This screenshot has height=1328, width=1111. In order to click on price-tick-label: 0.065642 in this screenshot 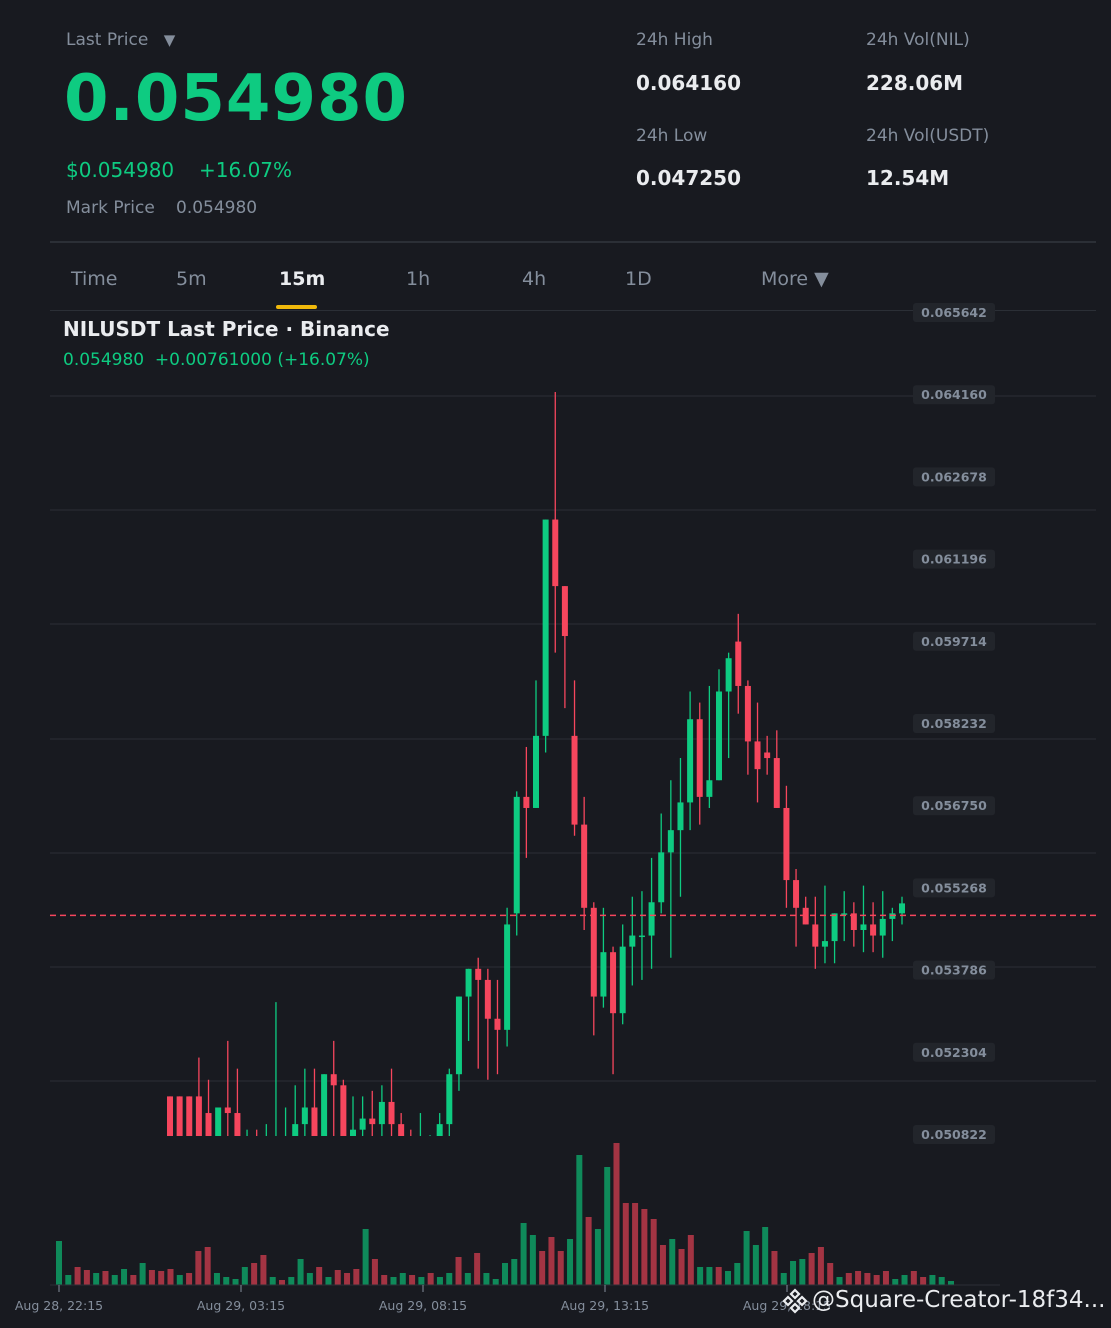, I will do `click(954, 312)`.